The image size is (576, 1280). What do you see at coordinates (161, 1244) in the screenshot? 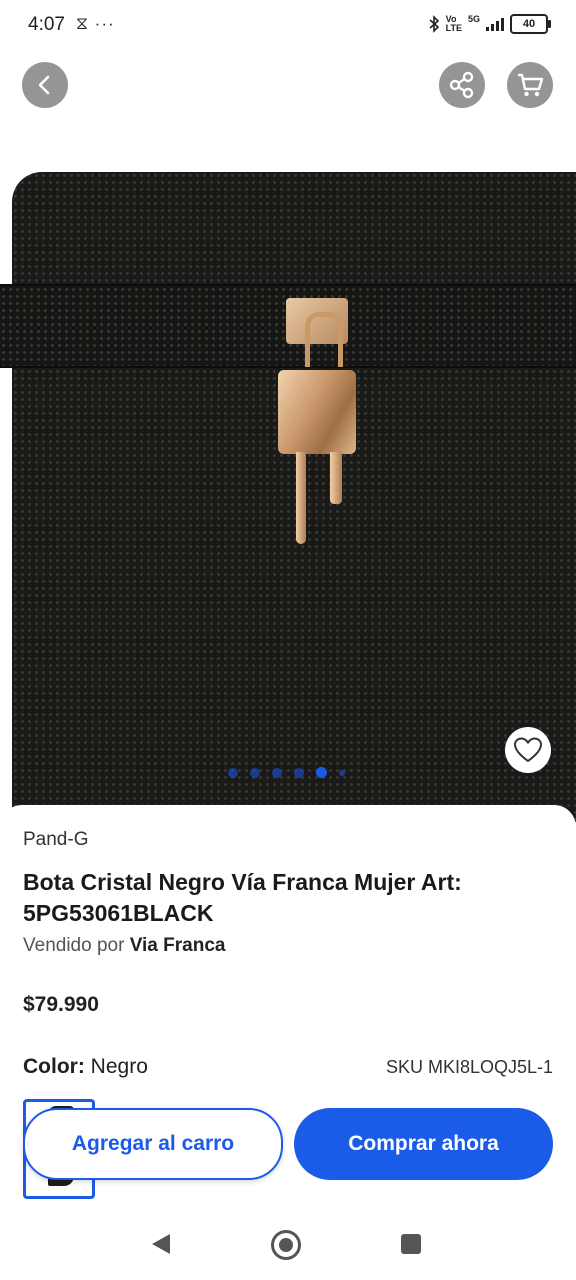
I see `nav-back-icon` at bounding box center [161, 1244].